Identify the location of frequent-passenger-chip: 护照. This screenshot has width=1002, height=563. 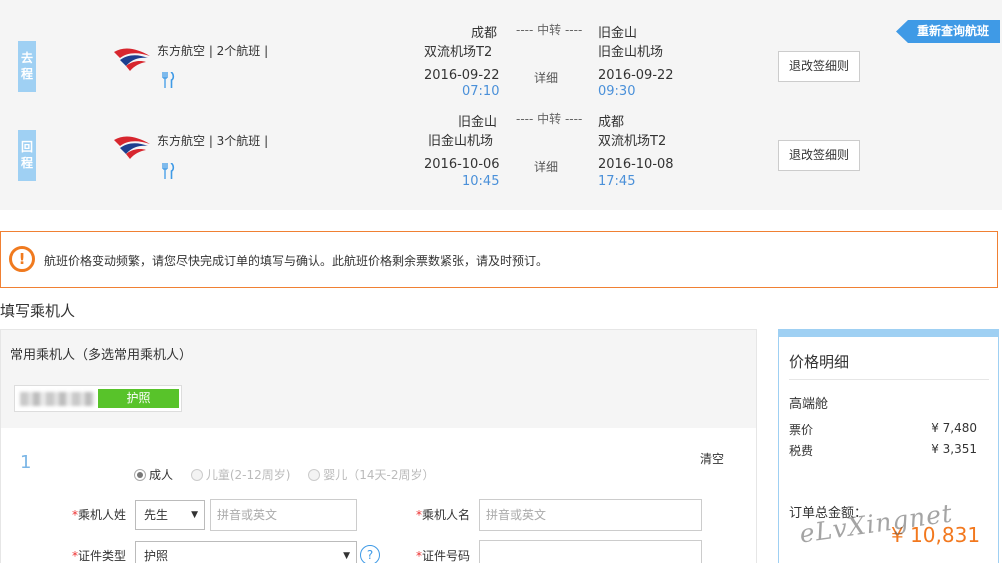
(98, 398).